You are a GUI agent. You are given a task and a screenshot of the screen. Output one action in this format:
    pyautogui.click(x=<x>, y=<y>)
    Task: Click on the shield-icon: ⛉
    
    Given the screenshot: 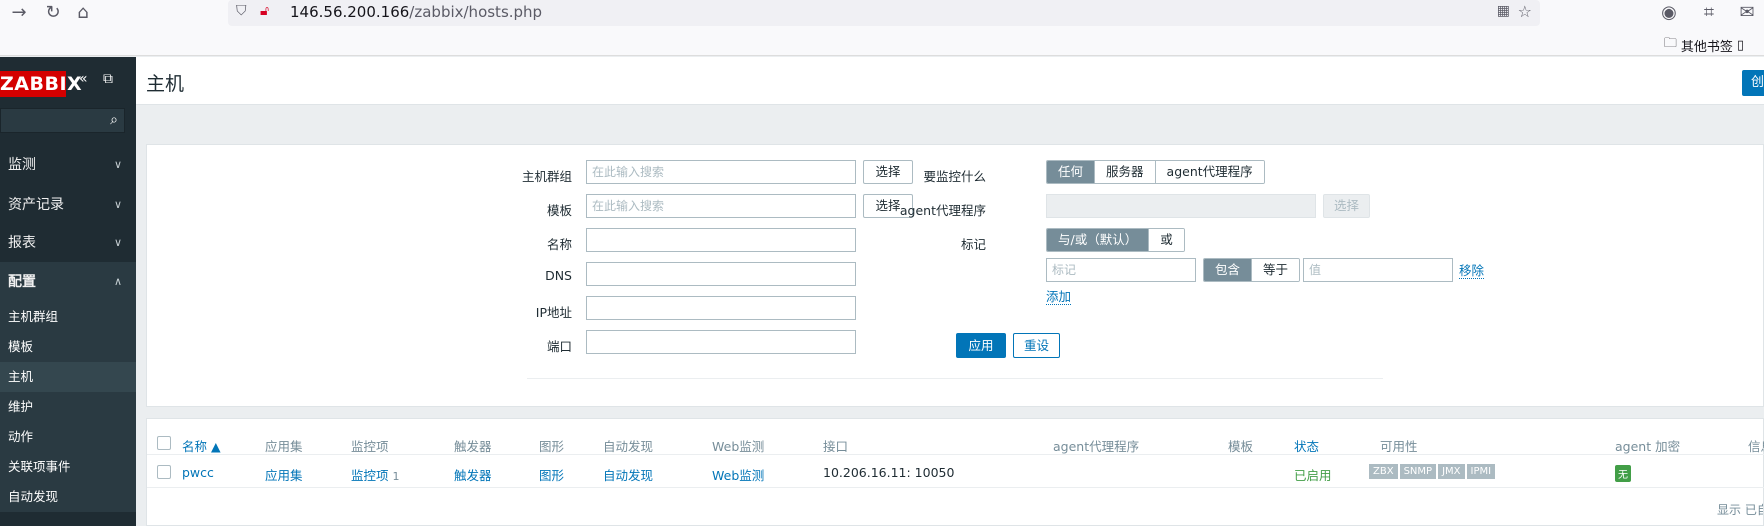 What is the action you would take?
    pyautogui.click(x=241, y=11)
    